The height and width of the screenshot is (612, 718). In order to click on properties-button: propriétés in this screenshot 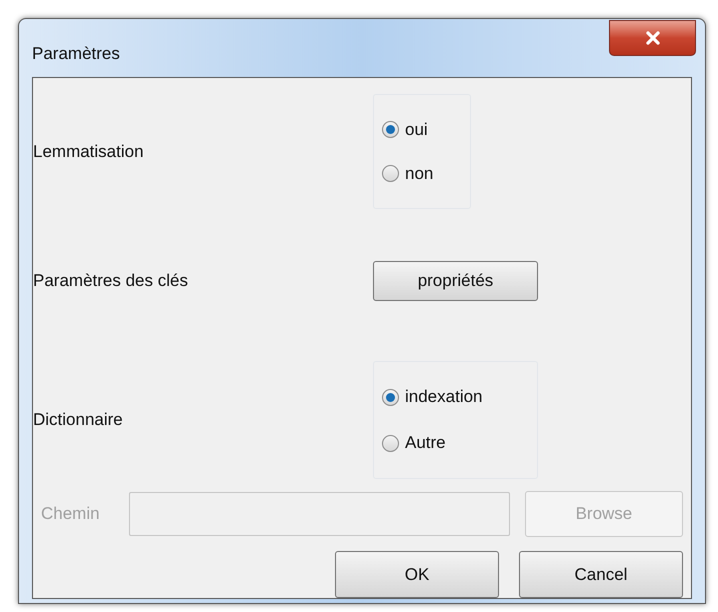, I will do `click(455, 281)`.